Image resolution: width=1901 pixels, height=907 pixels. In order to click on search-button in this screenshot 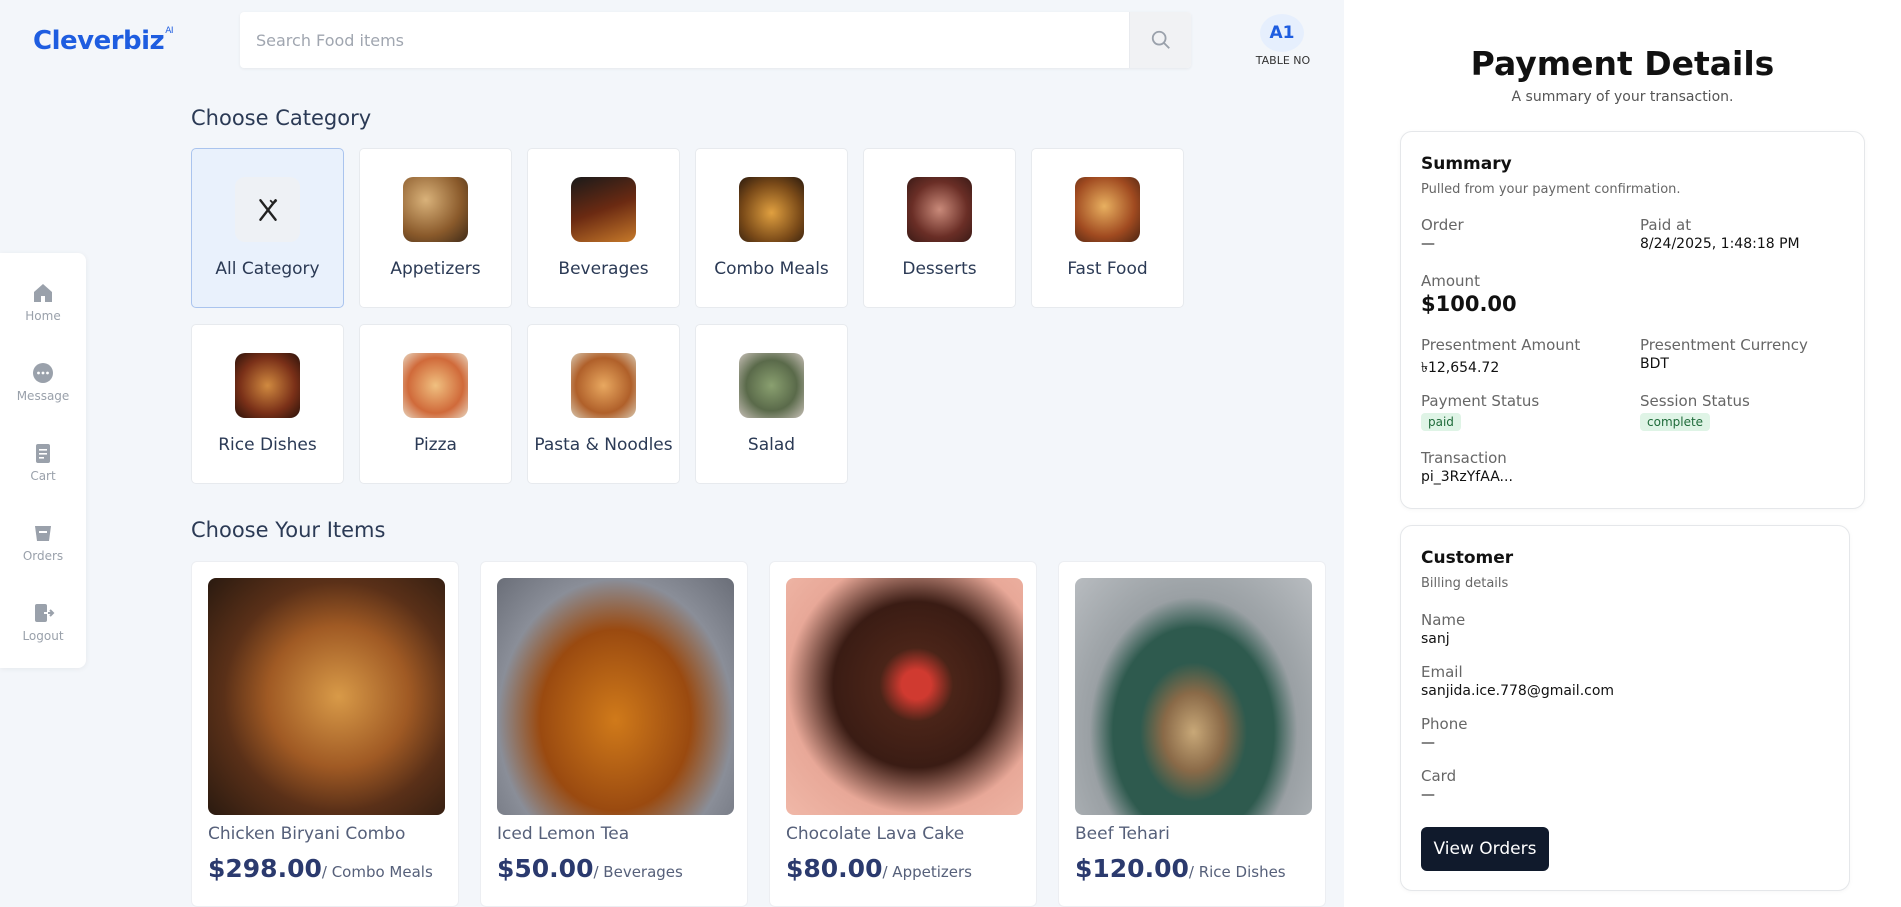, I will do `click(1160, 40)`.